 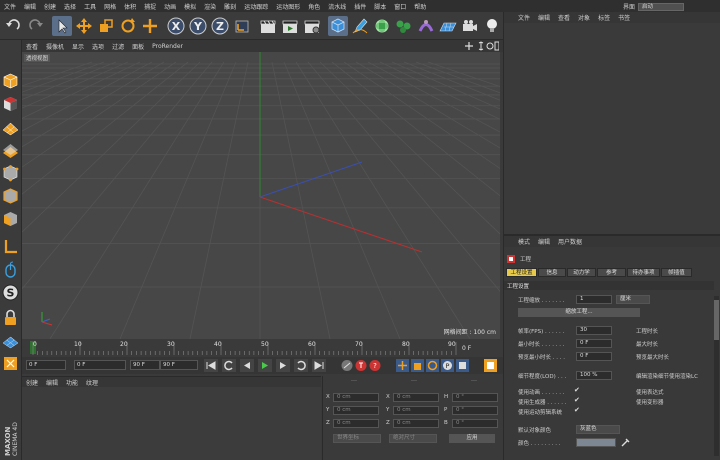 I want to click on timeline-ruler: 0 10 20 30 40 50 60 70 80 90 0 F, so click(x=262, y=348).